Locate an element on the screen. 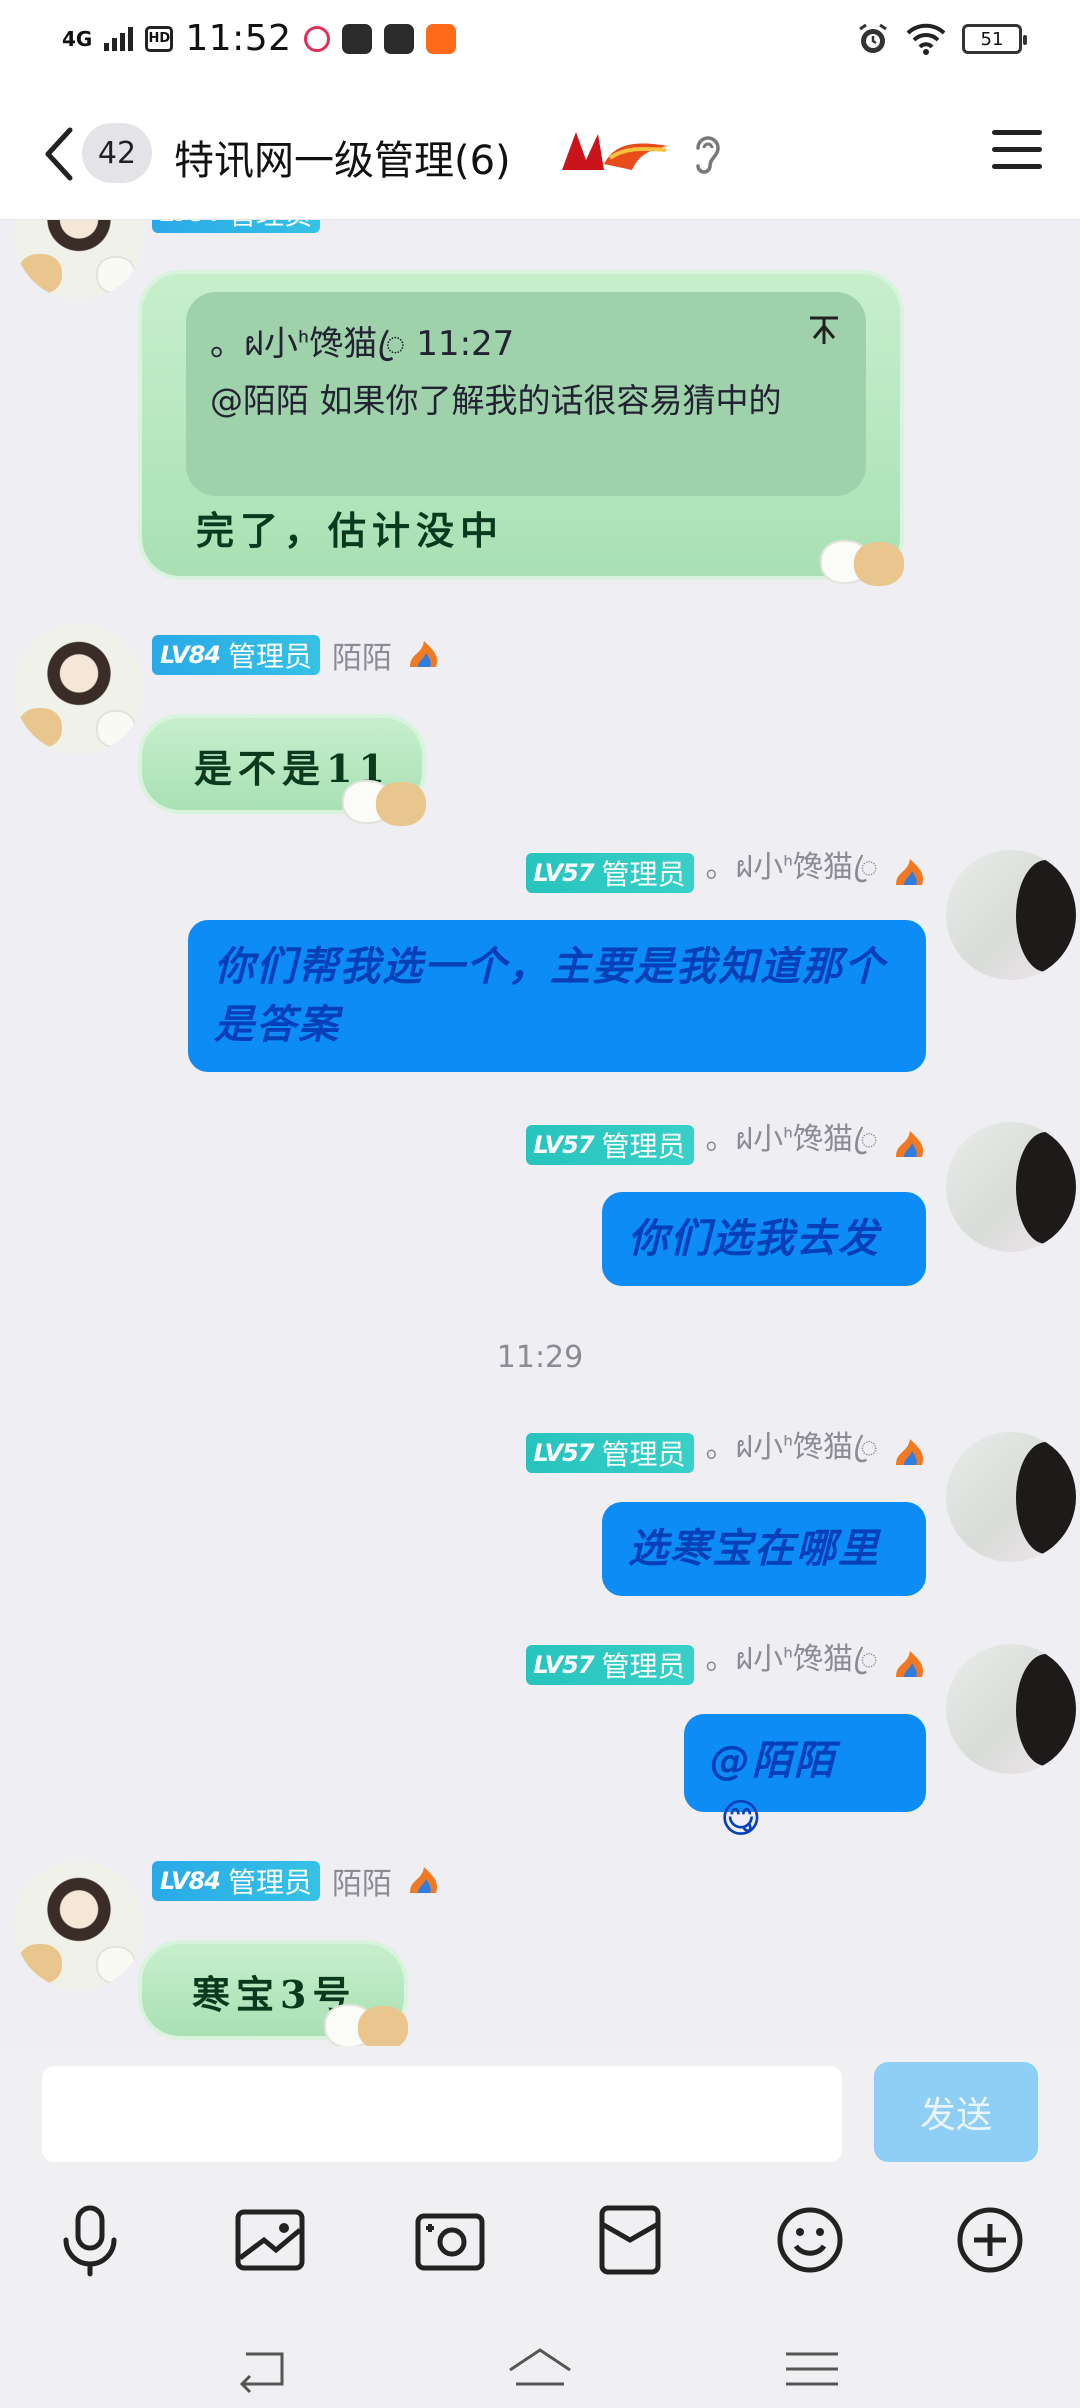 The image size is (1080, 2408). sender-meta: LV84管理员 is located at coordinates (236, 227).